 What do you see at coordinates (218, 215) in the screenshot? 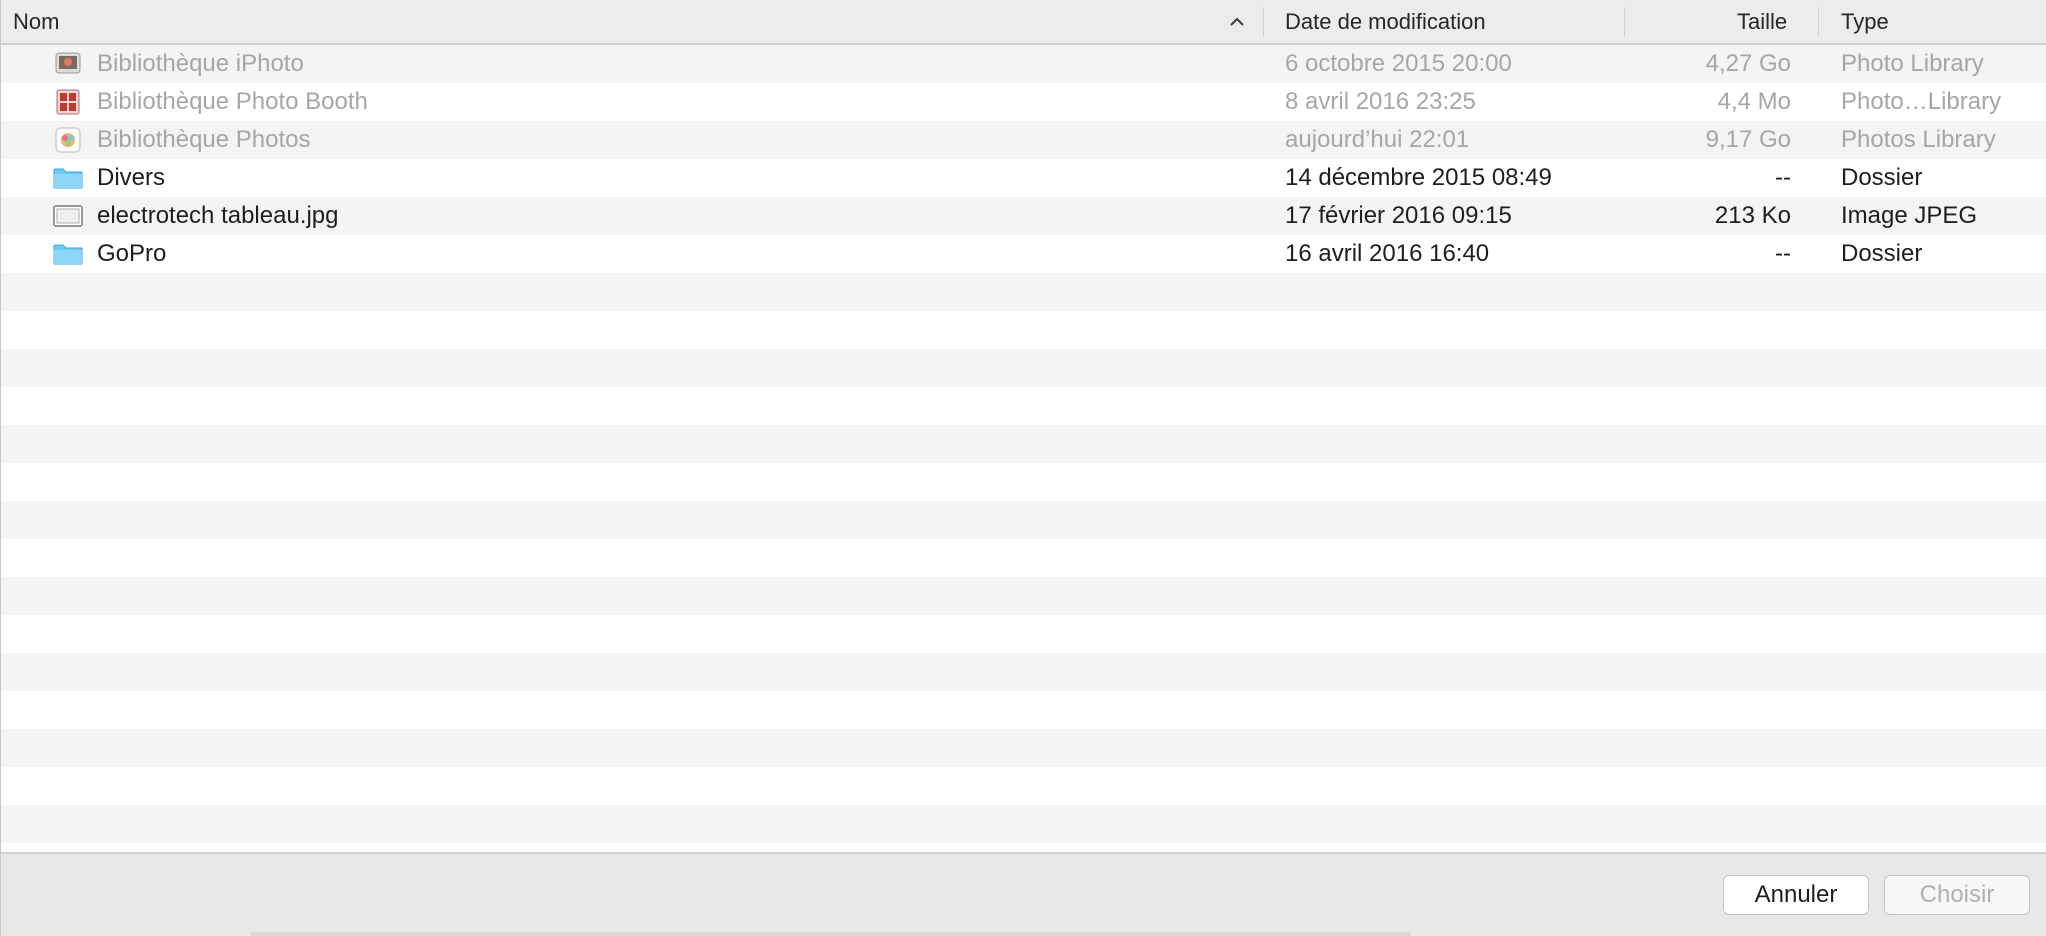
I see `file-name: electrotech tableau.jpg` at bounding box center [218, 215].